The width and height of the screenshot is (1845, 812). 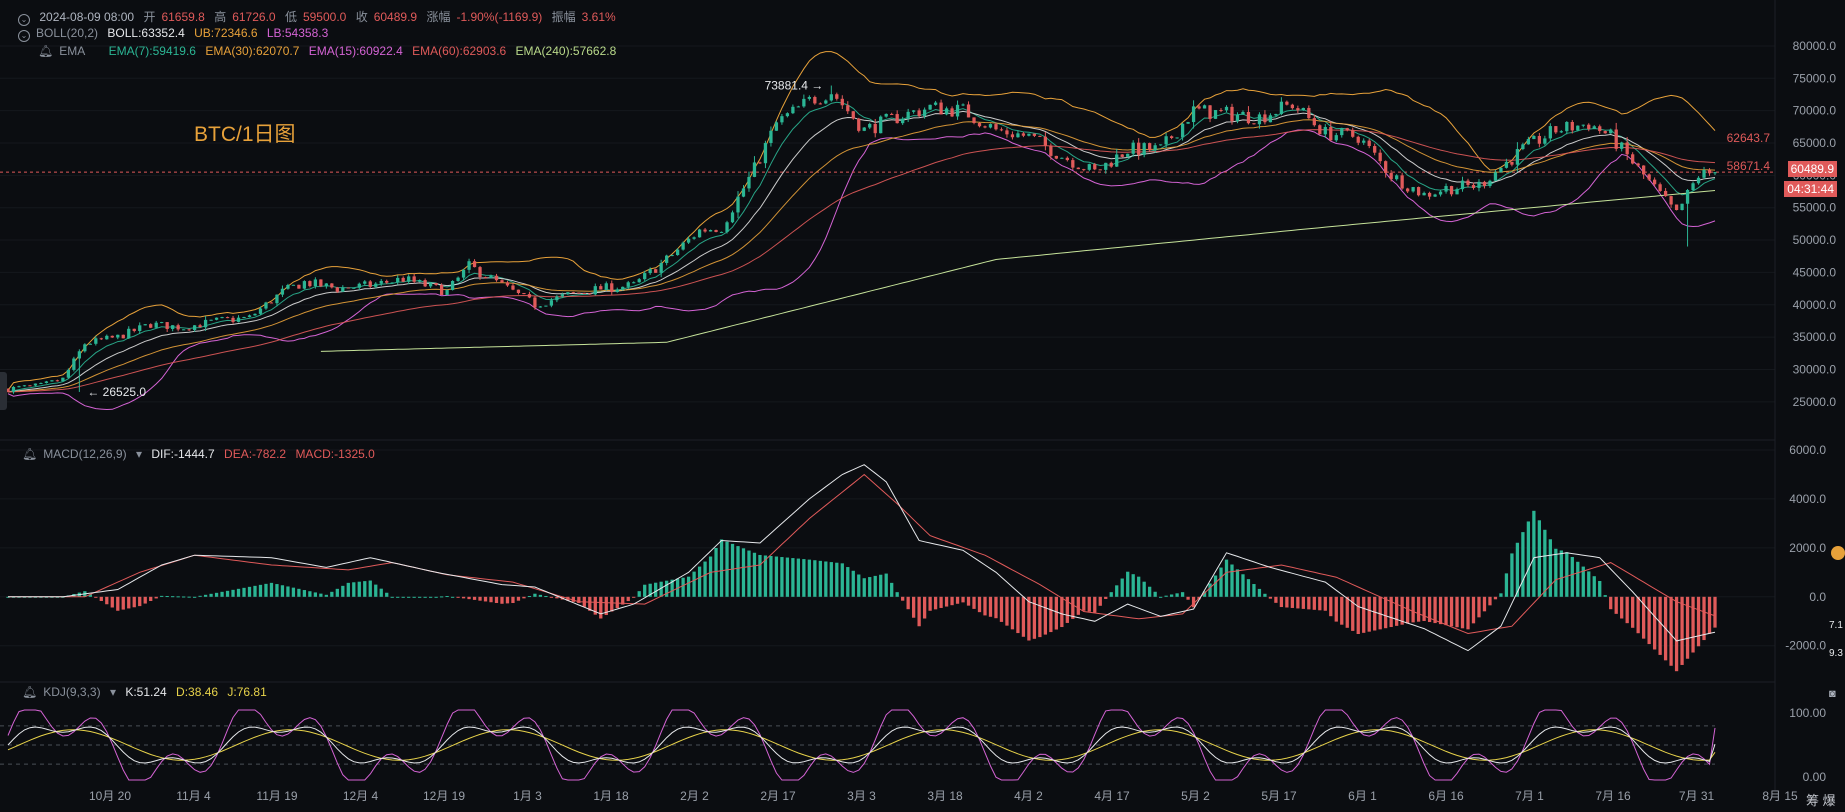 What do you see at coordinates (361, 796) in the screenshot?
I see `x-tick-label: 12月 4` at bounding box center [361, 796].